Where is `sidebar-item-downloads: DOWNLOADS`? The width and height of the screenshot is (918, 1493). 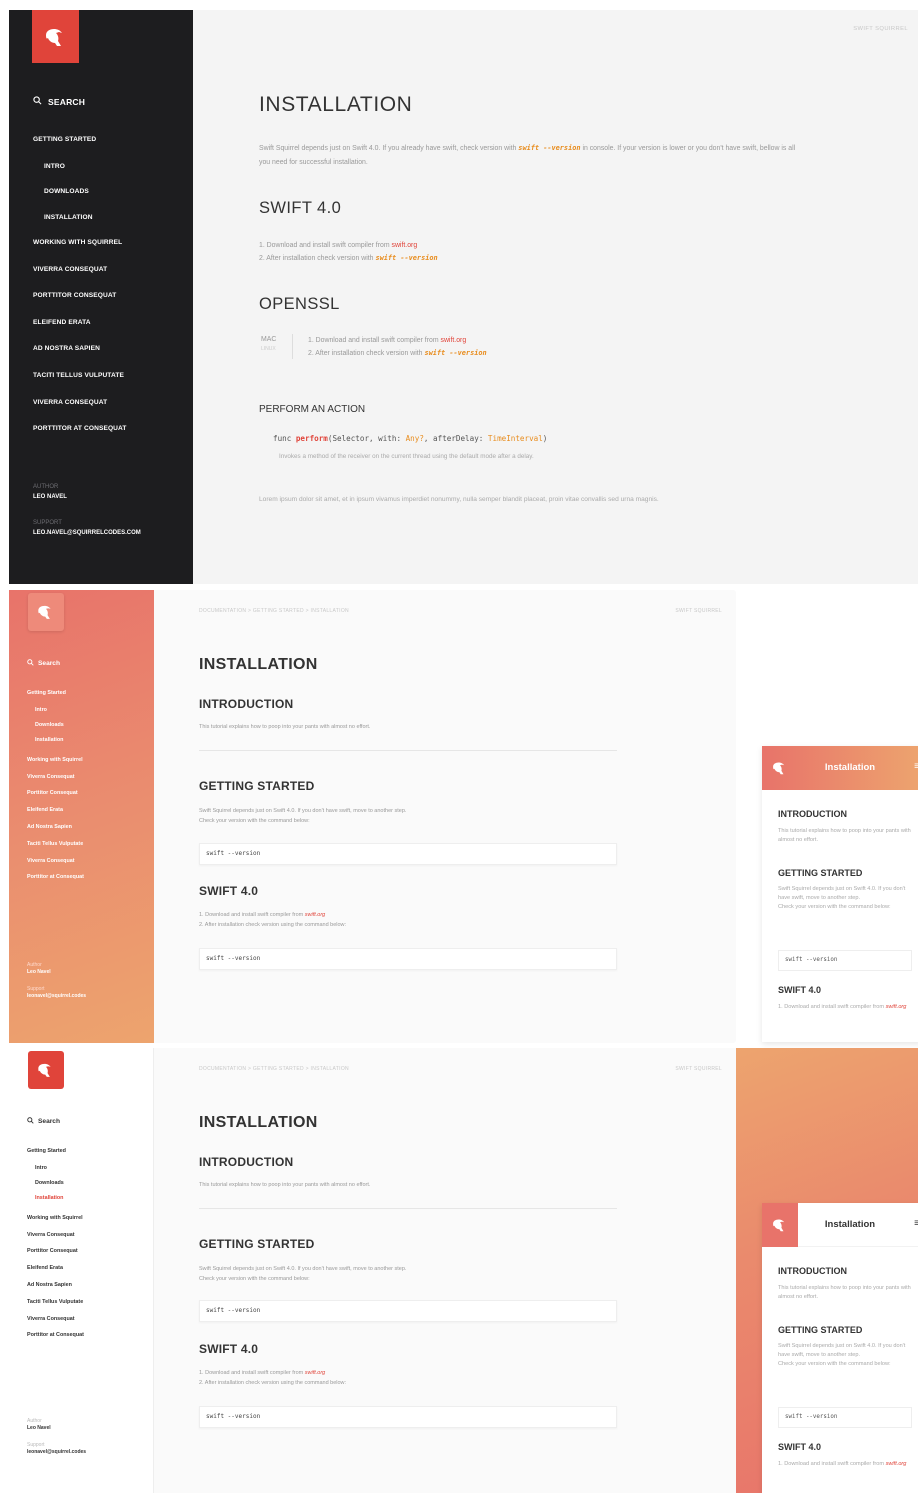 sidebar-item-downloads: DOWNLOADS is located at coordinates (110, 200).